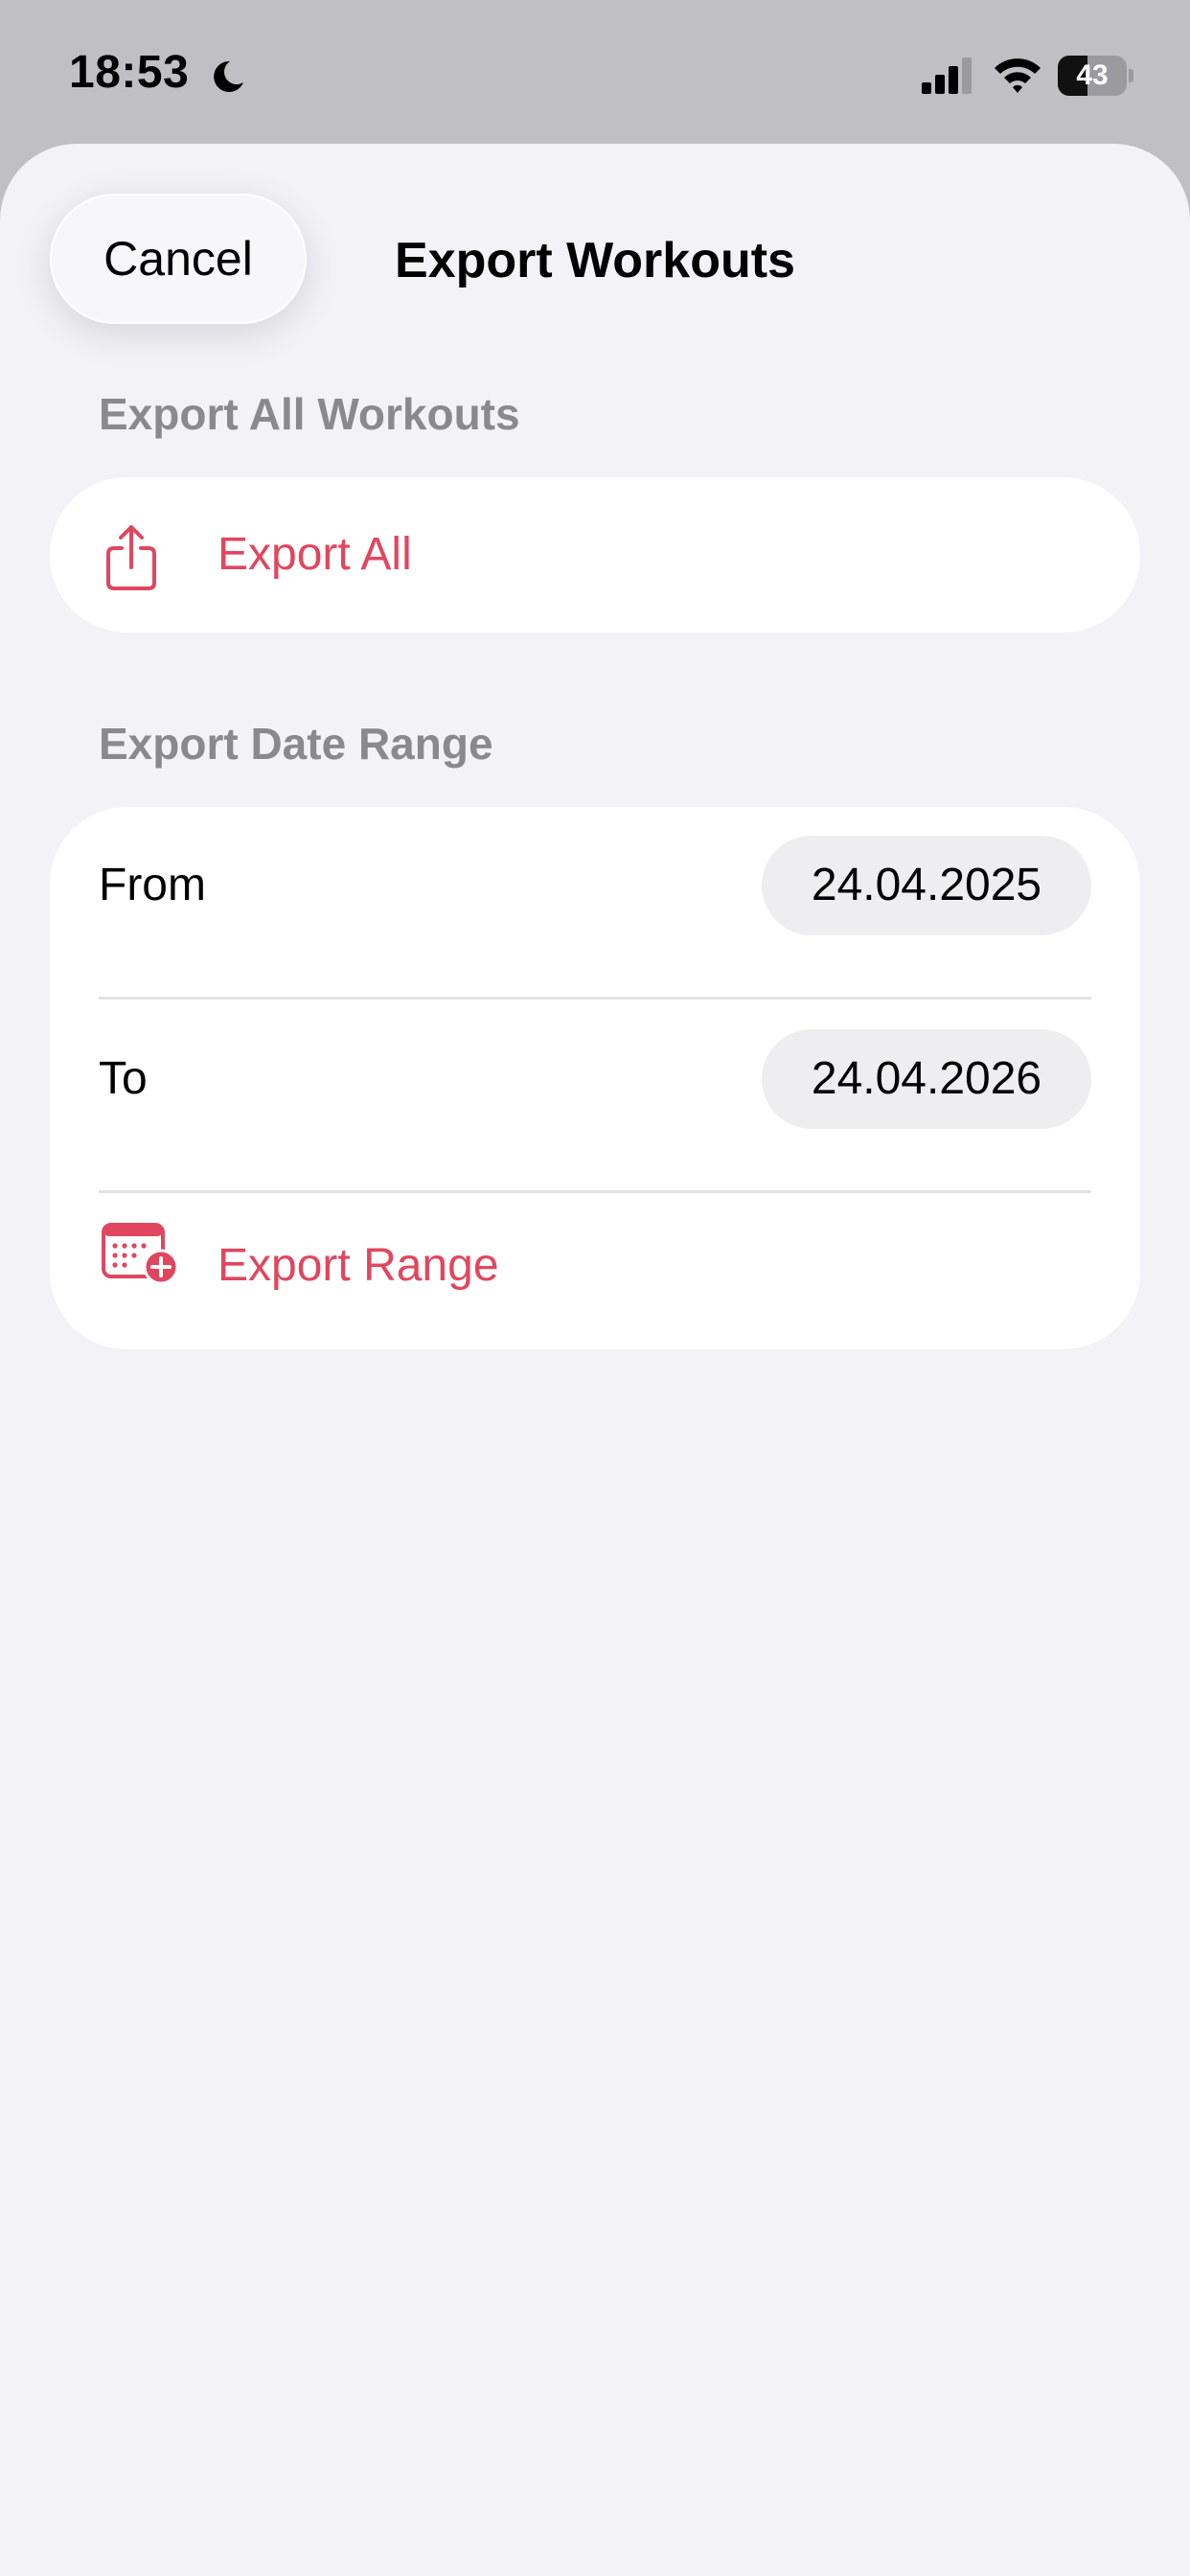  I want to click on export-all-button-label: Export All, so click(315, 554).